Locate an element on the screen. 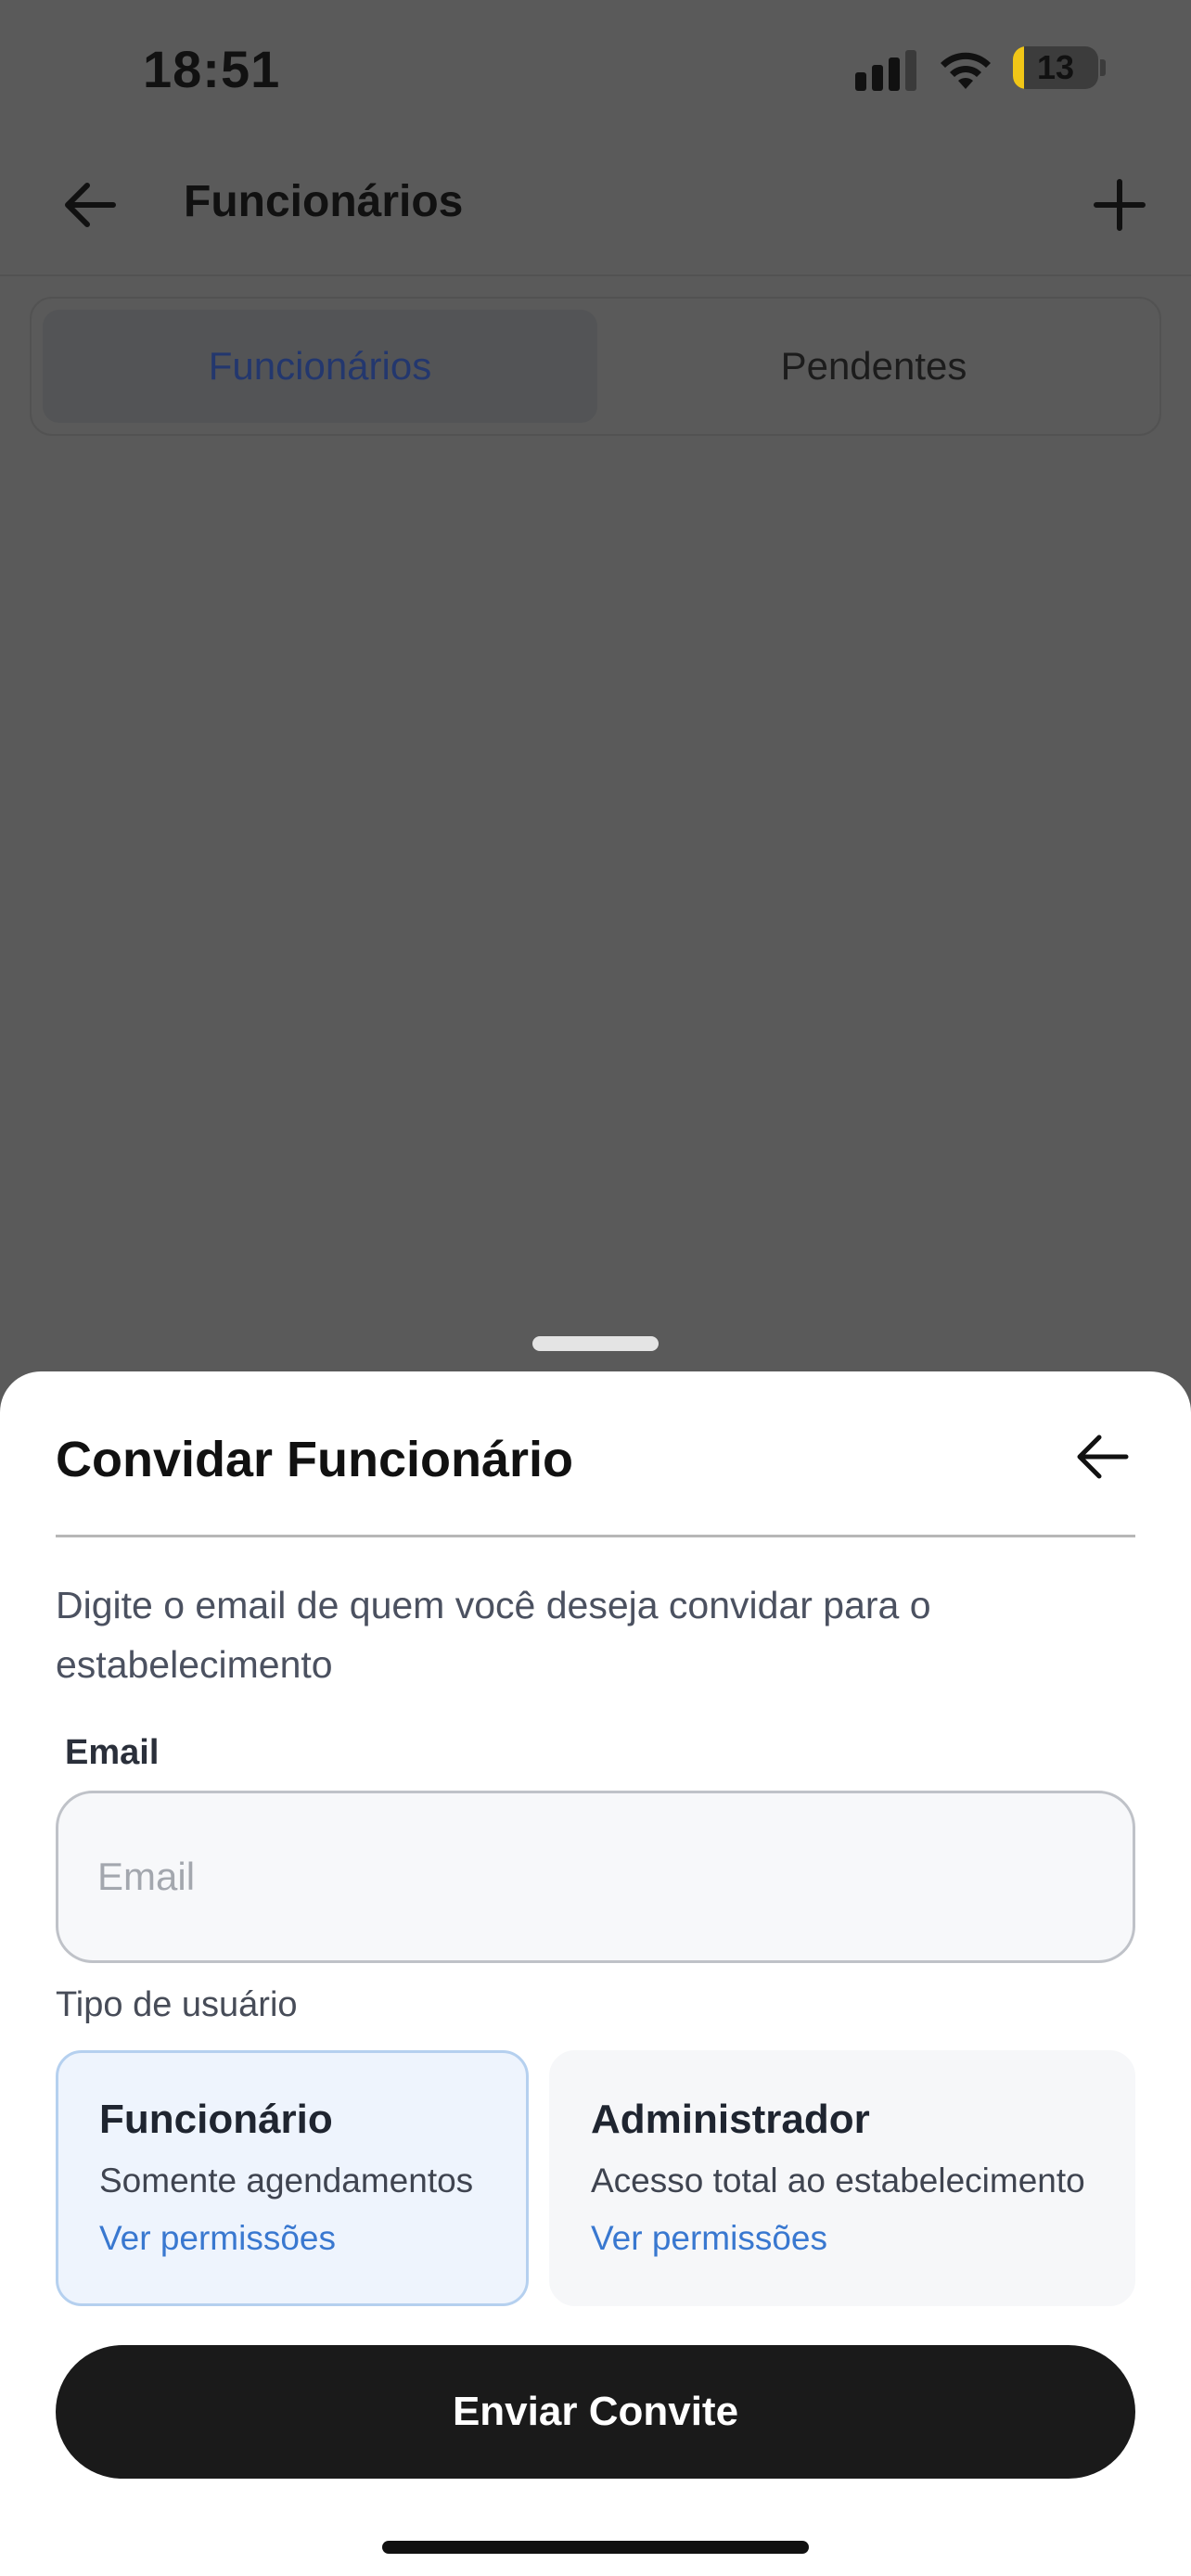  segmented-control: Funcionários Pendentes is located at coordinates (595, 366).